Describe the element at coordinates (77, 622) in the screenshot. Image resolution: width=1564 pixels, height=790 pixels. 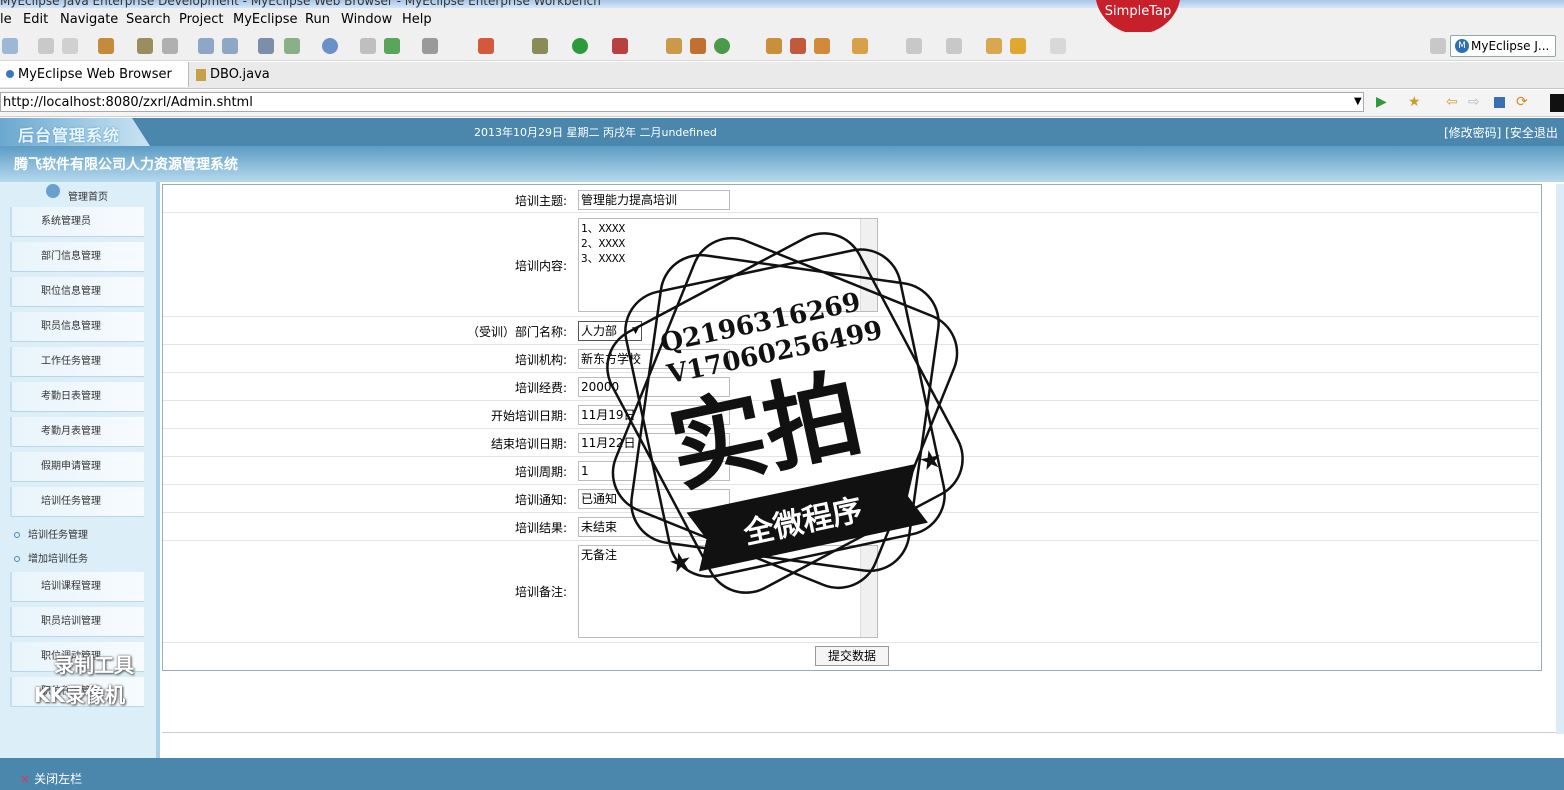
I see `sidebar-item-employee-training: 职员培训管理` at that location.